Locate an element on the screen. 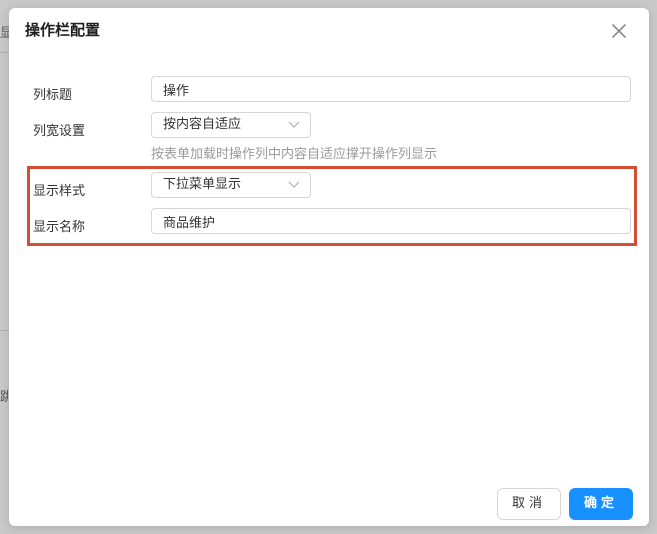  display-name-label: 显示名称 is located at coordinates (59, 227).